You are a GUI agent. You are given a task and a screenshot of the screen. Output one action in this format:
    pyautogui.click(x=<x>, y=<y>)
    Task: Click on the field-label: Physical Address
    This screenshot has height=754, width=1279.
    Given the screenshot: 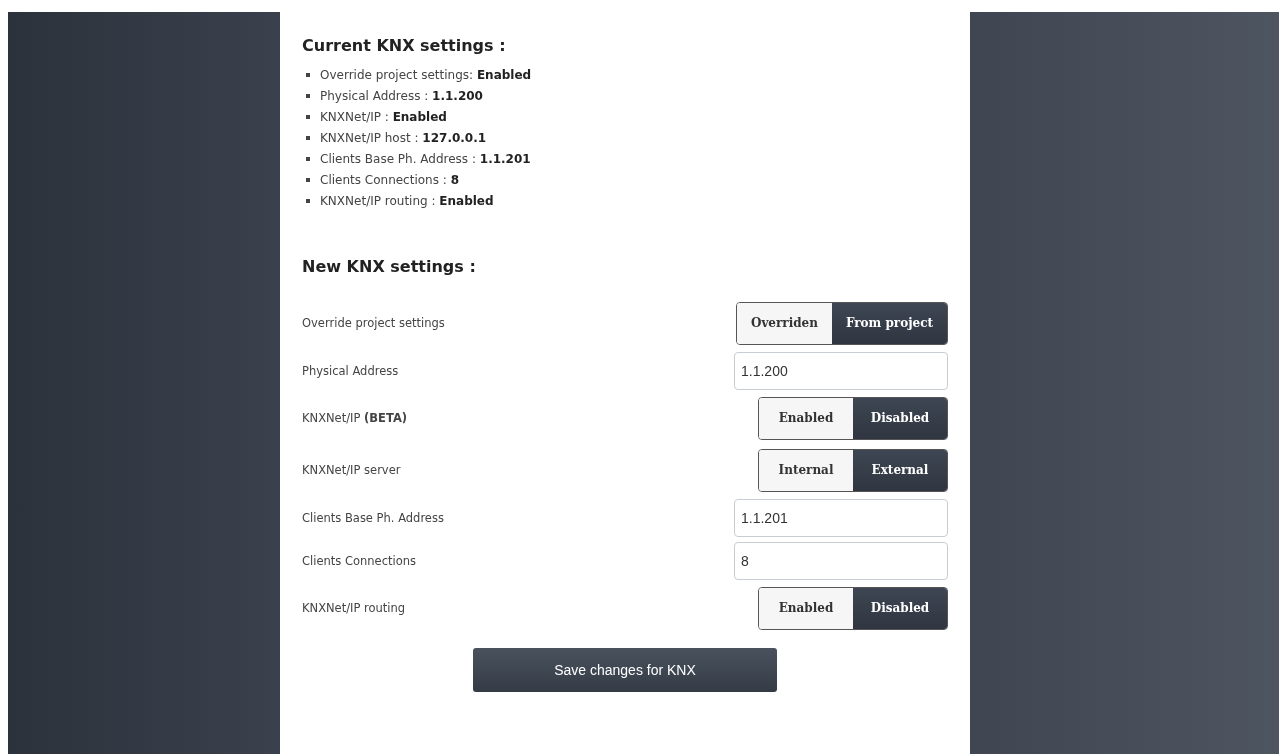 What is the action you would take?
    pyautogui.click(x=350, y=370)
    